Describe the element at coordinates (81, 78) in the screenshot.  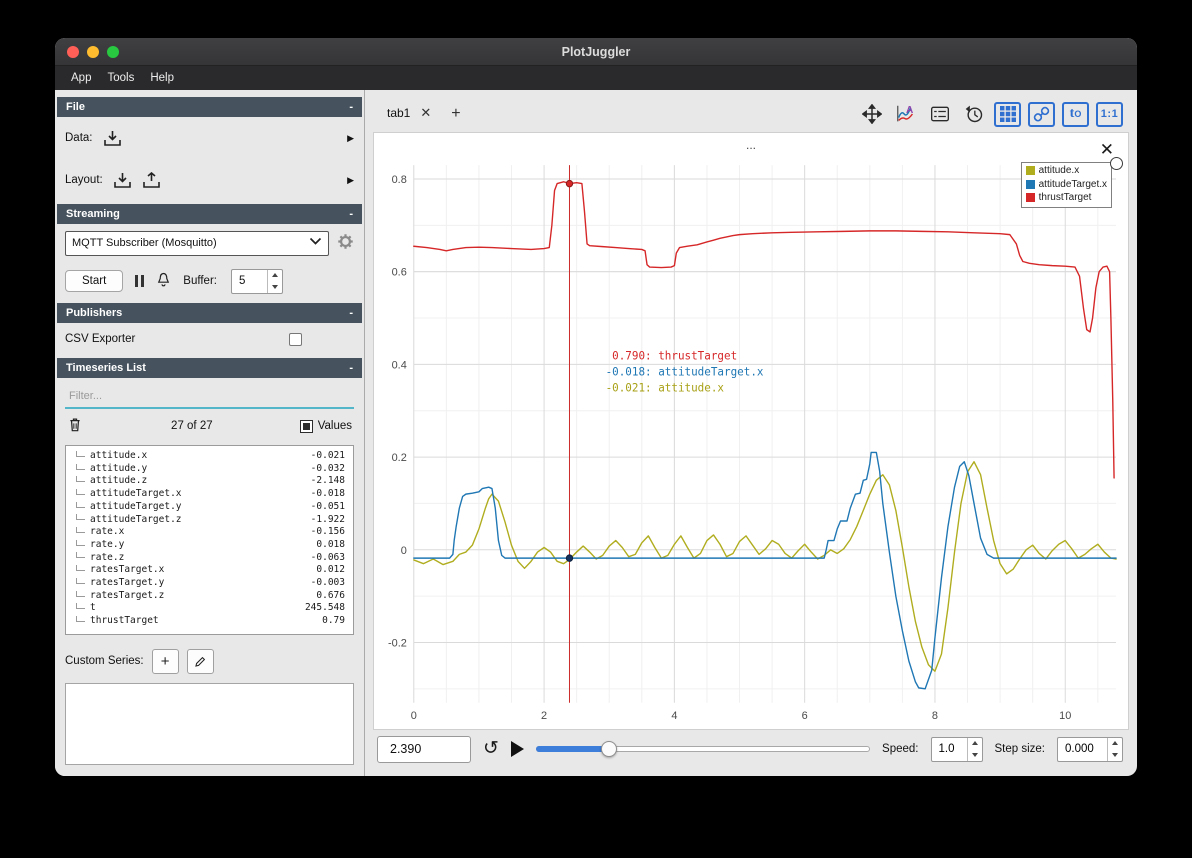
I see `menu-item-app: App` at that location.